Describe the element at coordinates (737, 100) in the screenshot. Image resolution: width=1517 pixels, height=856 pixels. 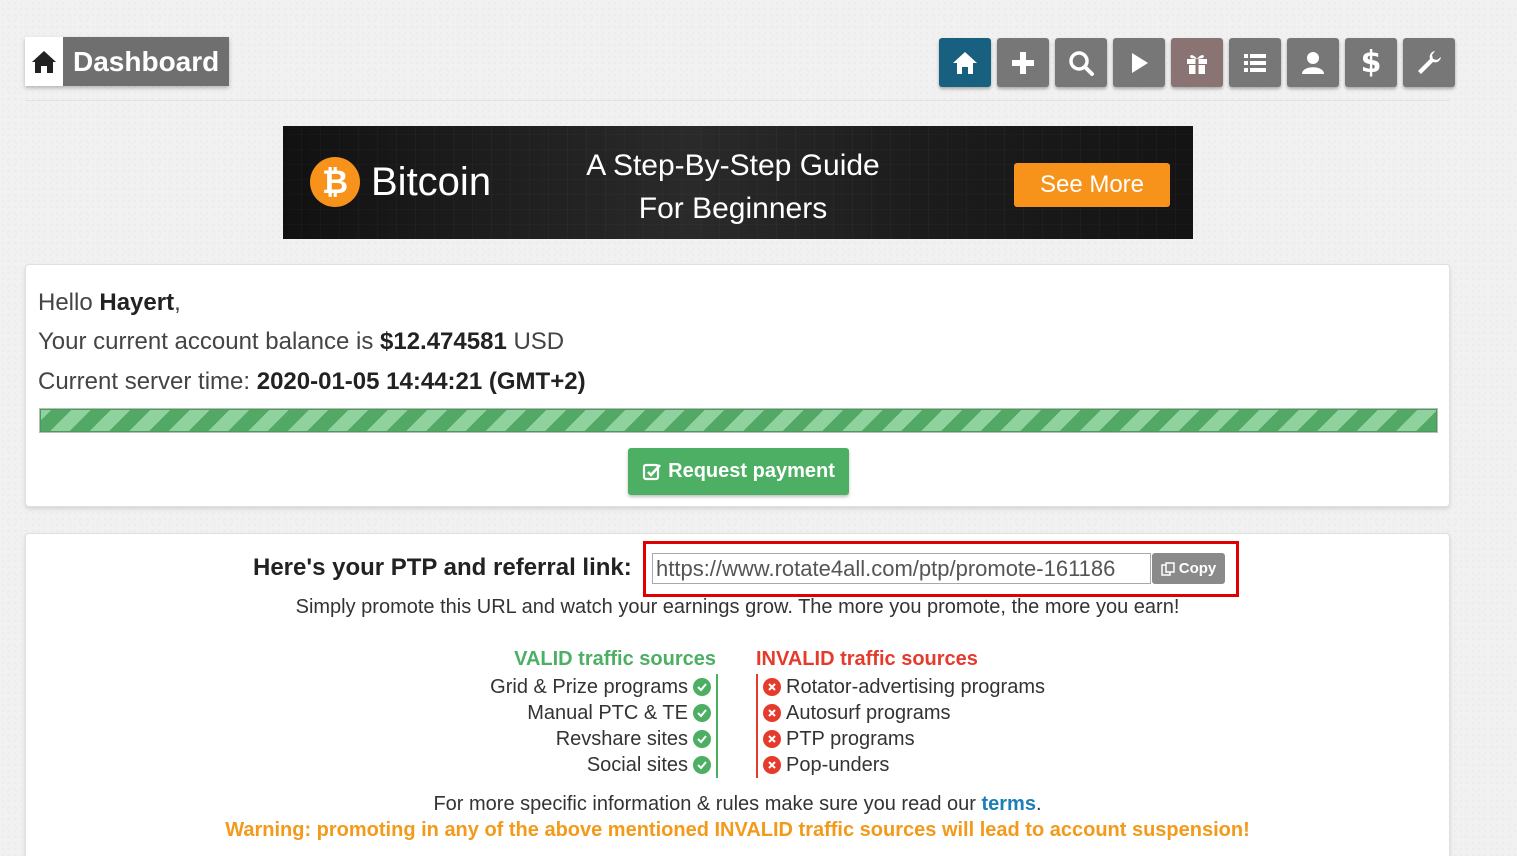
I see `header-divider` at that location.